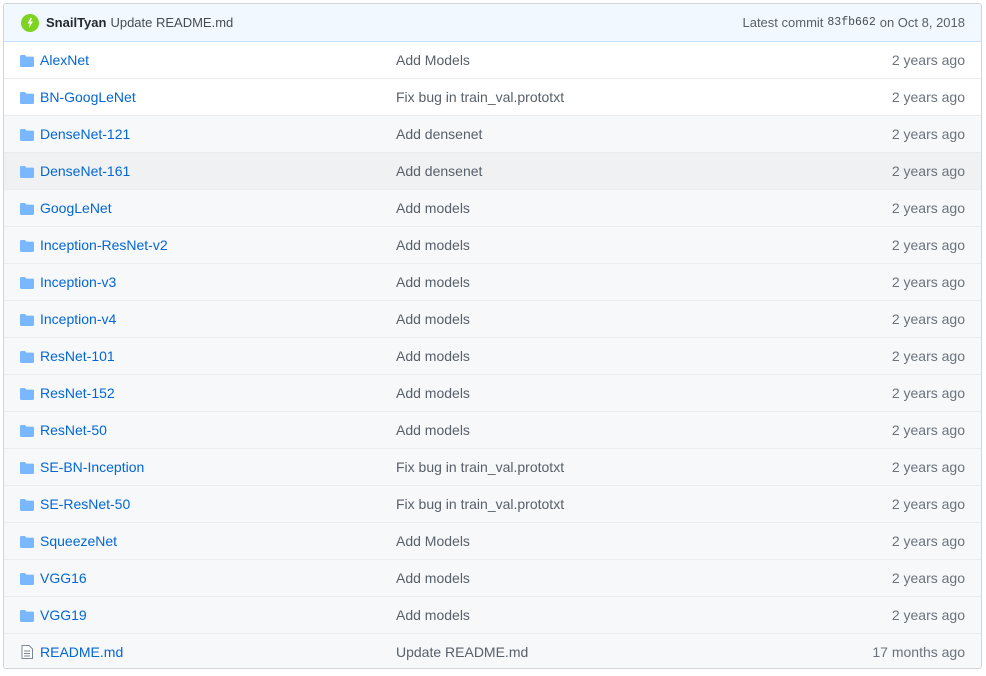 The height and width of the screenshot is (676, 986). I want to click on file-name-link: Inception-v4, so click(78, 319).